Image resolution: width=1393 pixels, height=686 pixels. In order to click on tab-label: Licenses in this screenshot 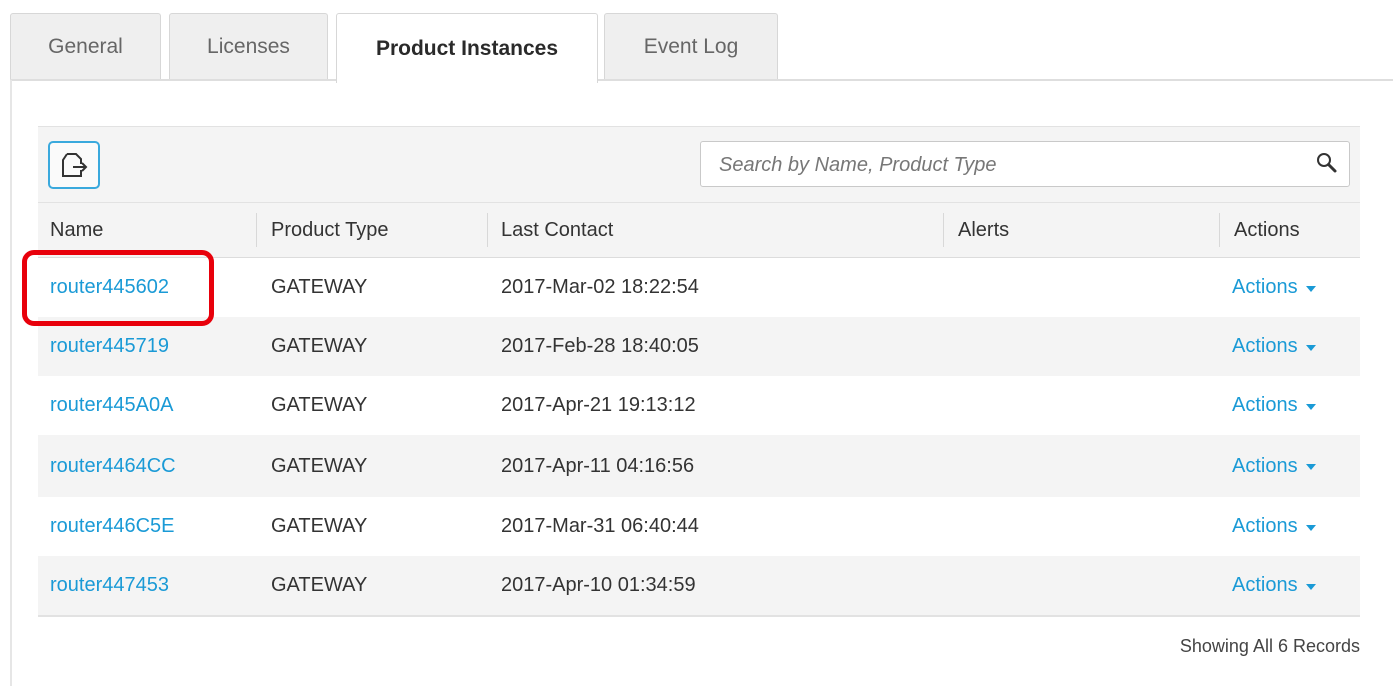, I will do `click(248, 46)`.